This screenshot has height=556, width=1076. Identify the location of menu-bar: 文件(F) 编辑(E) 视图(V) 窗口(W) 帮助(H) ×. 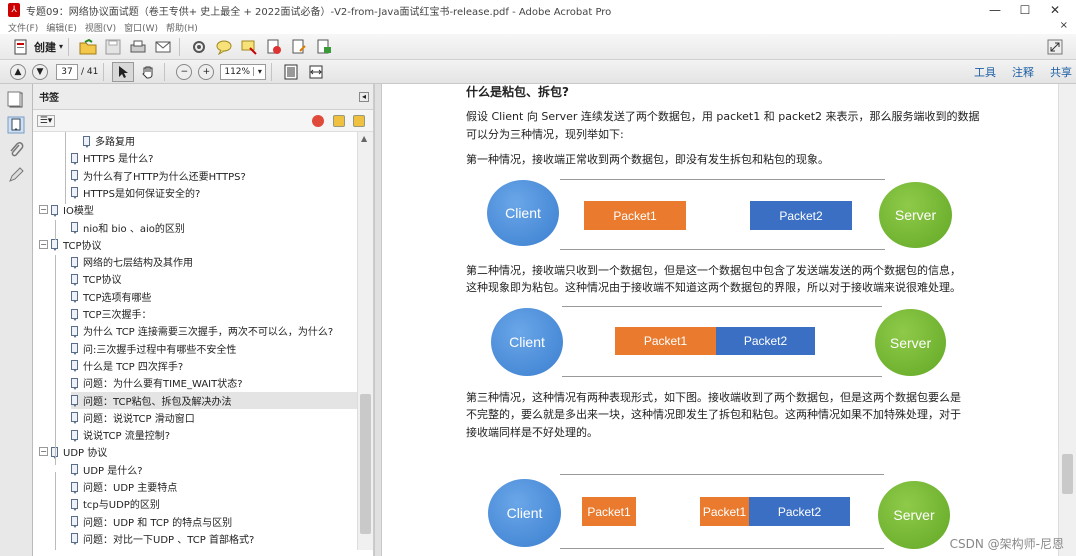
(538, 27).